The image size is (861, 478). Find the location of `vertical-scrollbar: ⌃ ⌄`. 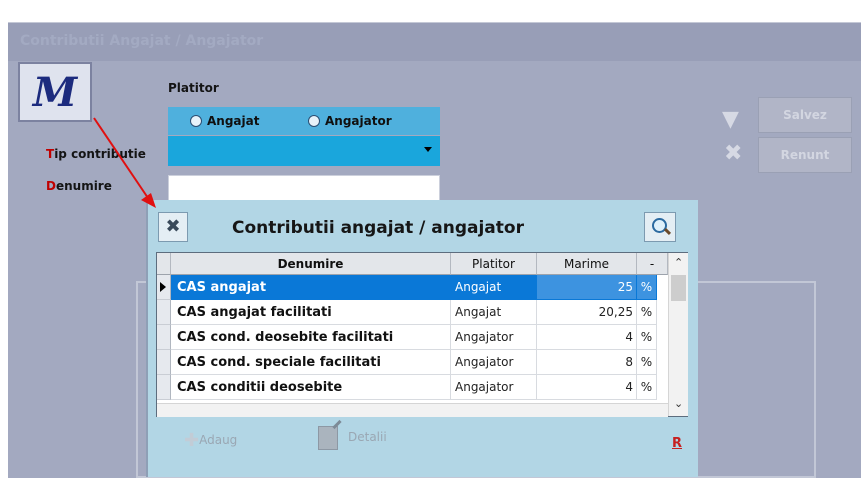

vertical-scrollbar: ⌃ ⌄ is located at coordinates (678, 334).